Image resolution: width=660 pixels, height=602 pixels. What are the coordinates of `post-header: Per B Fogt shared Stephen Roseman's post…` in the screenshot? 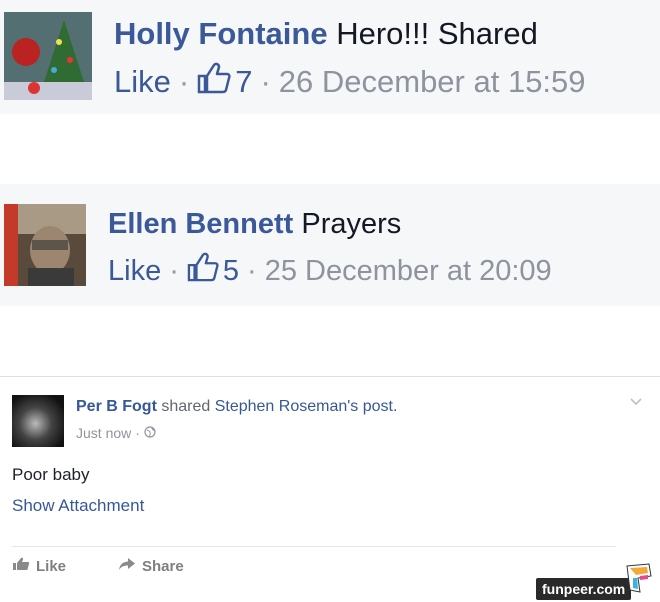 It's located at (236, 407).